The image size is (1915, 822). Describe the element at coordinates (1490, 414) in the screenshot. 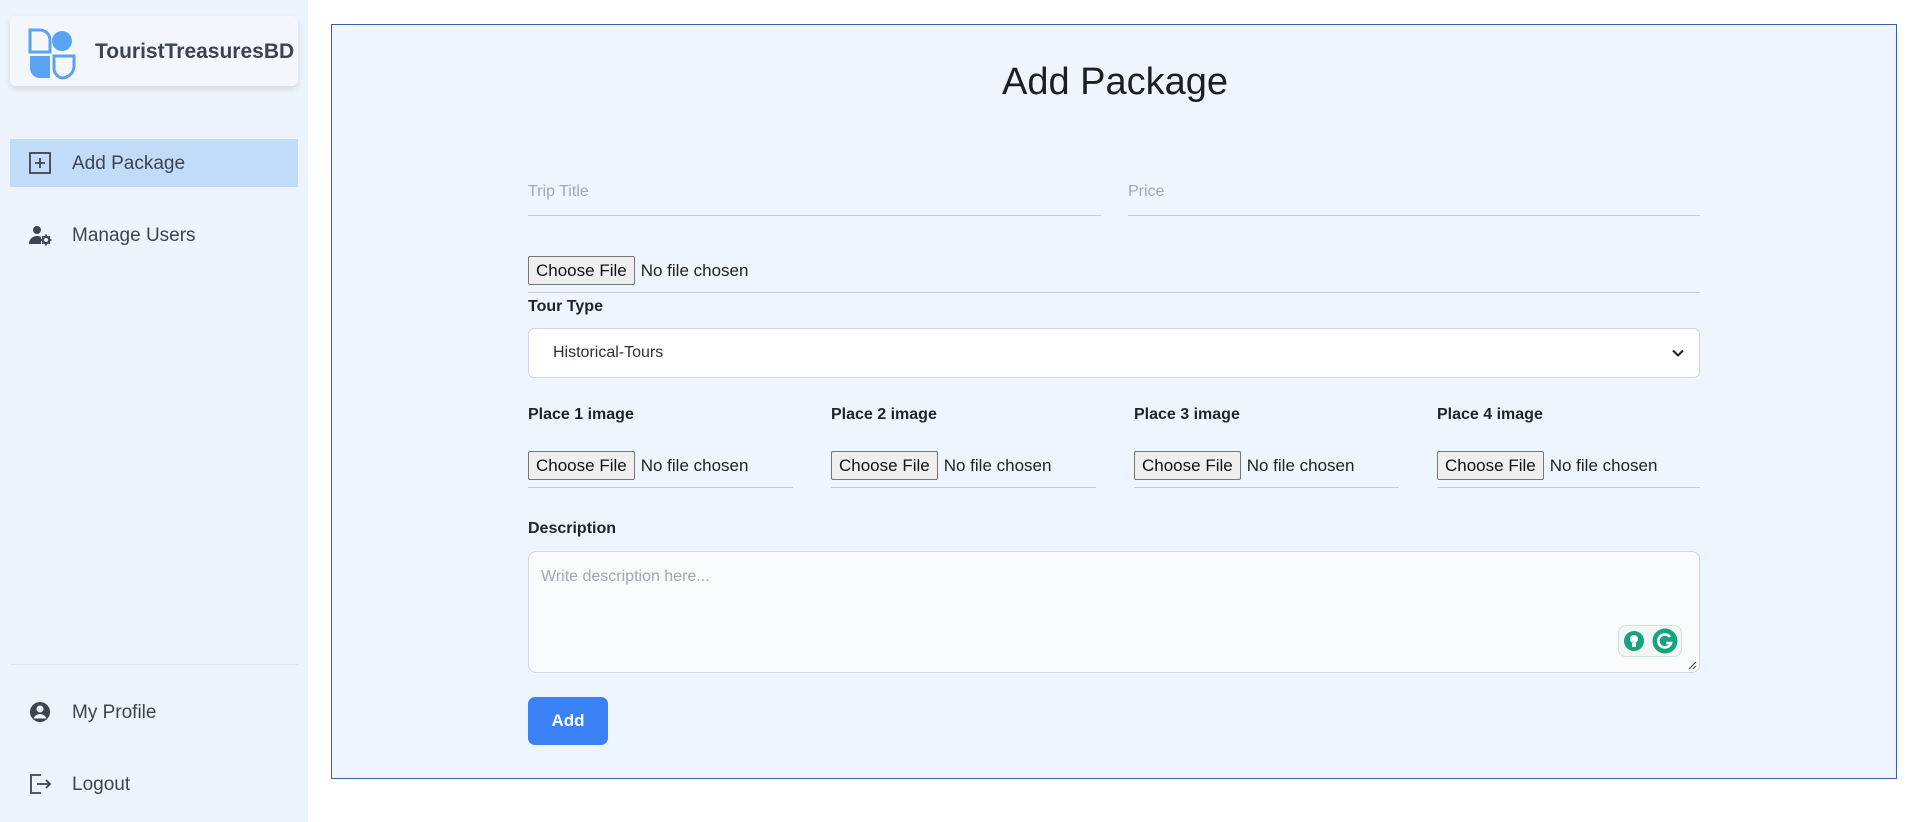

I see `place-4-image-label: Place 4 image` at that location.